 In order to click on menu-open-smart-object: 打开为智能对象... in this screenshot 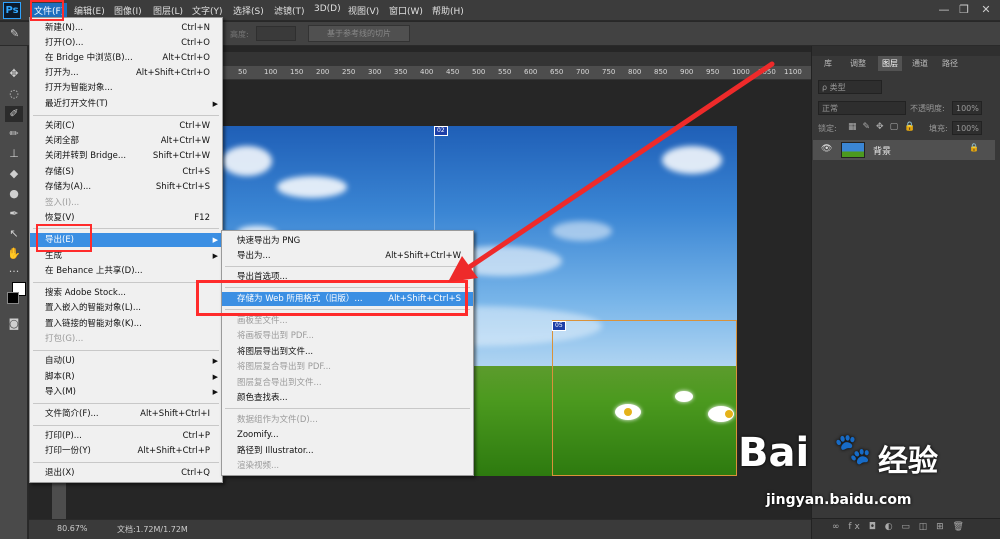, I will do `click(126, 88)`.